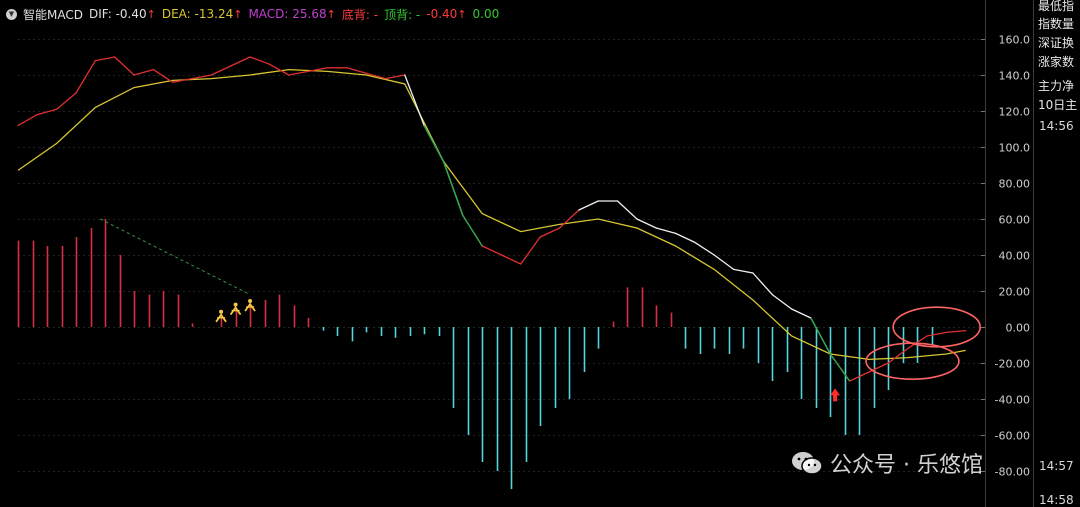  What do you see at coordinates (1015, 256) in the screenshot?
I see `y-tick-label: 40.00` at bounding box center [1015, 256].